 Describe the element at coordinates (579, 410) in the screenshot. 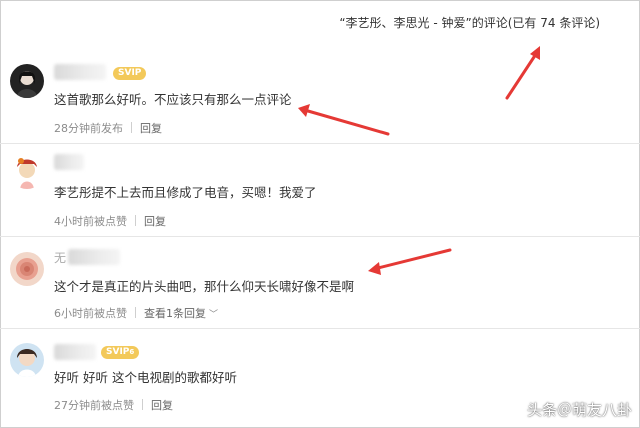

I see `watermark: 头条＠萌友八卦` at that location.